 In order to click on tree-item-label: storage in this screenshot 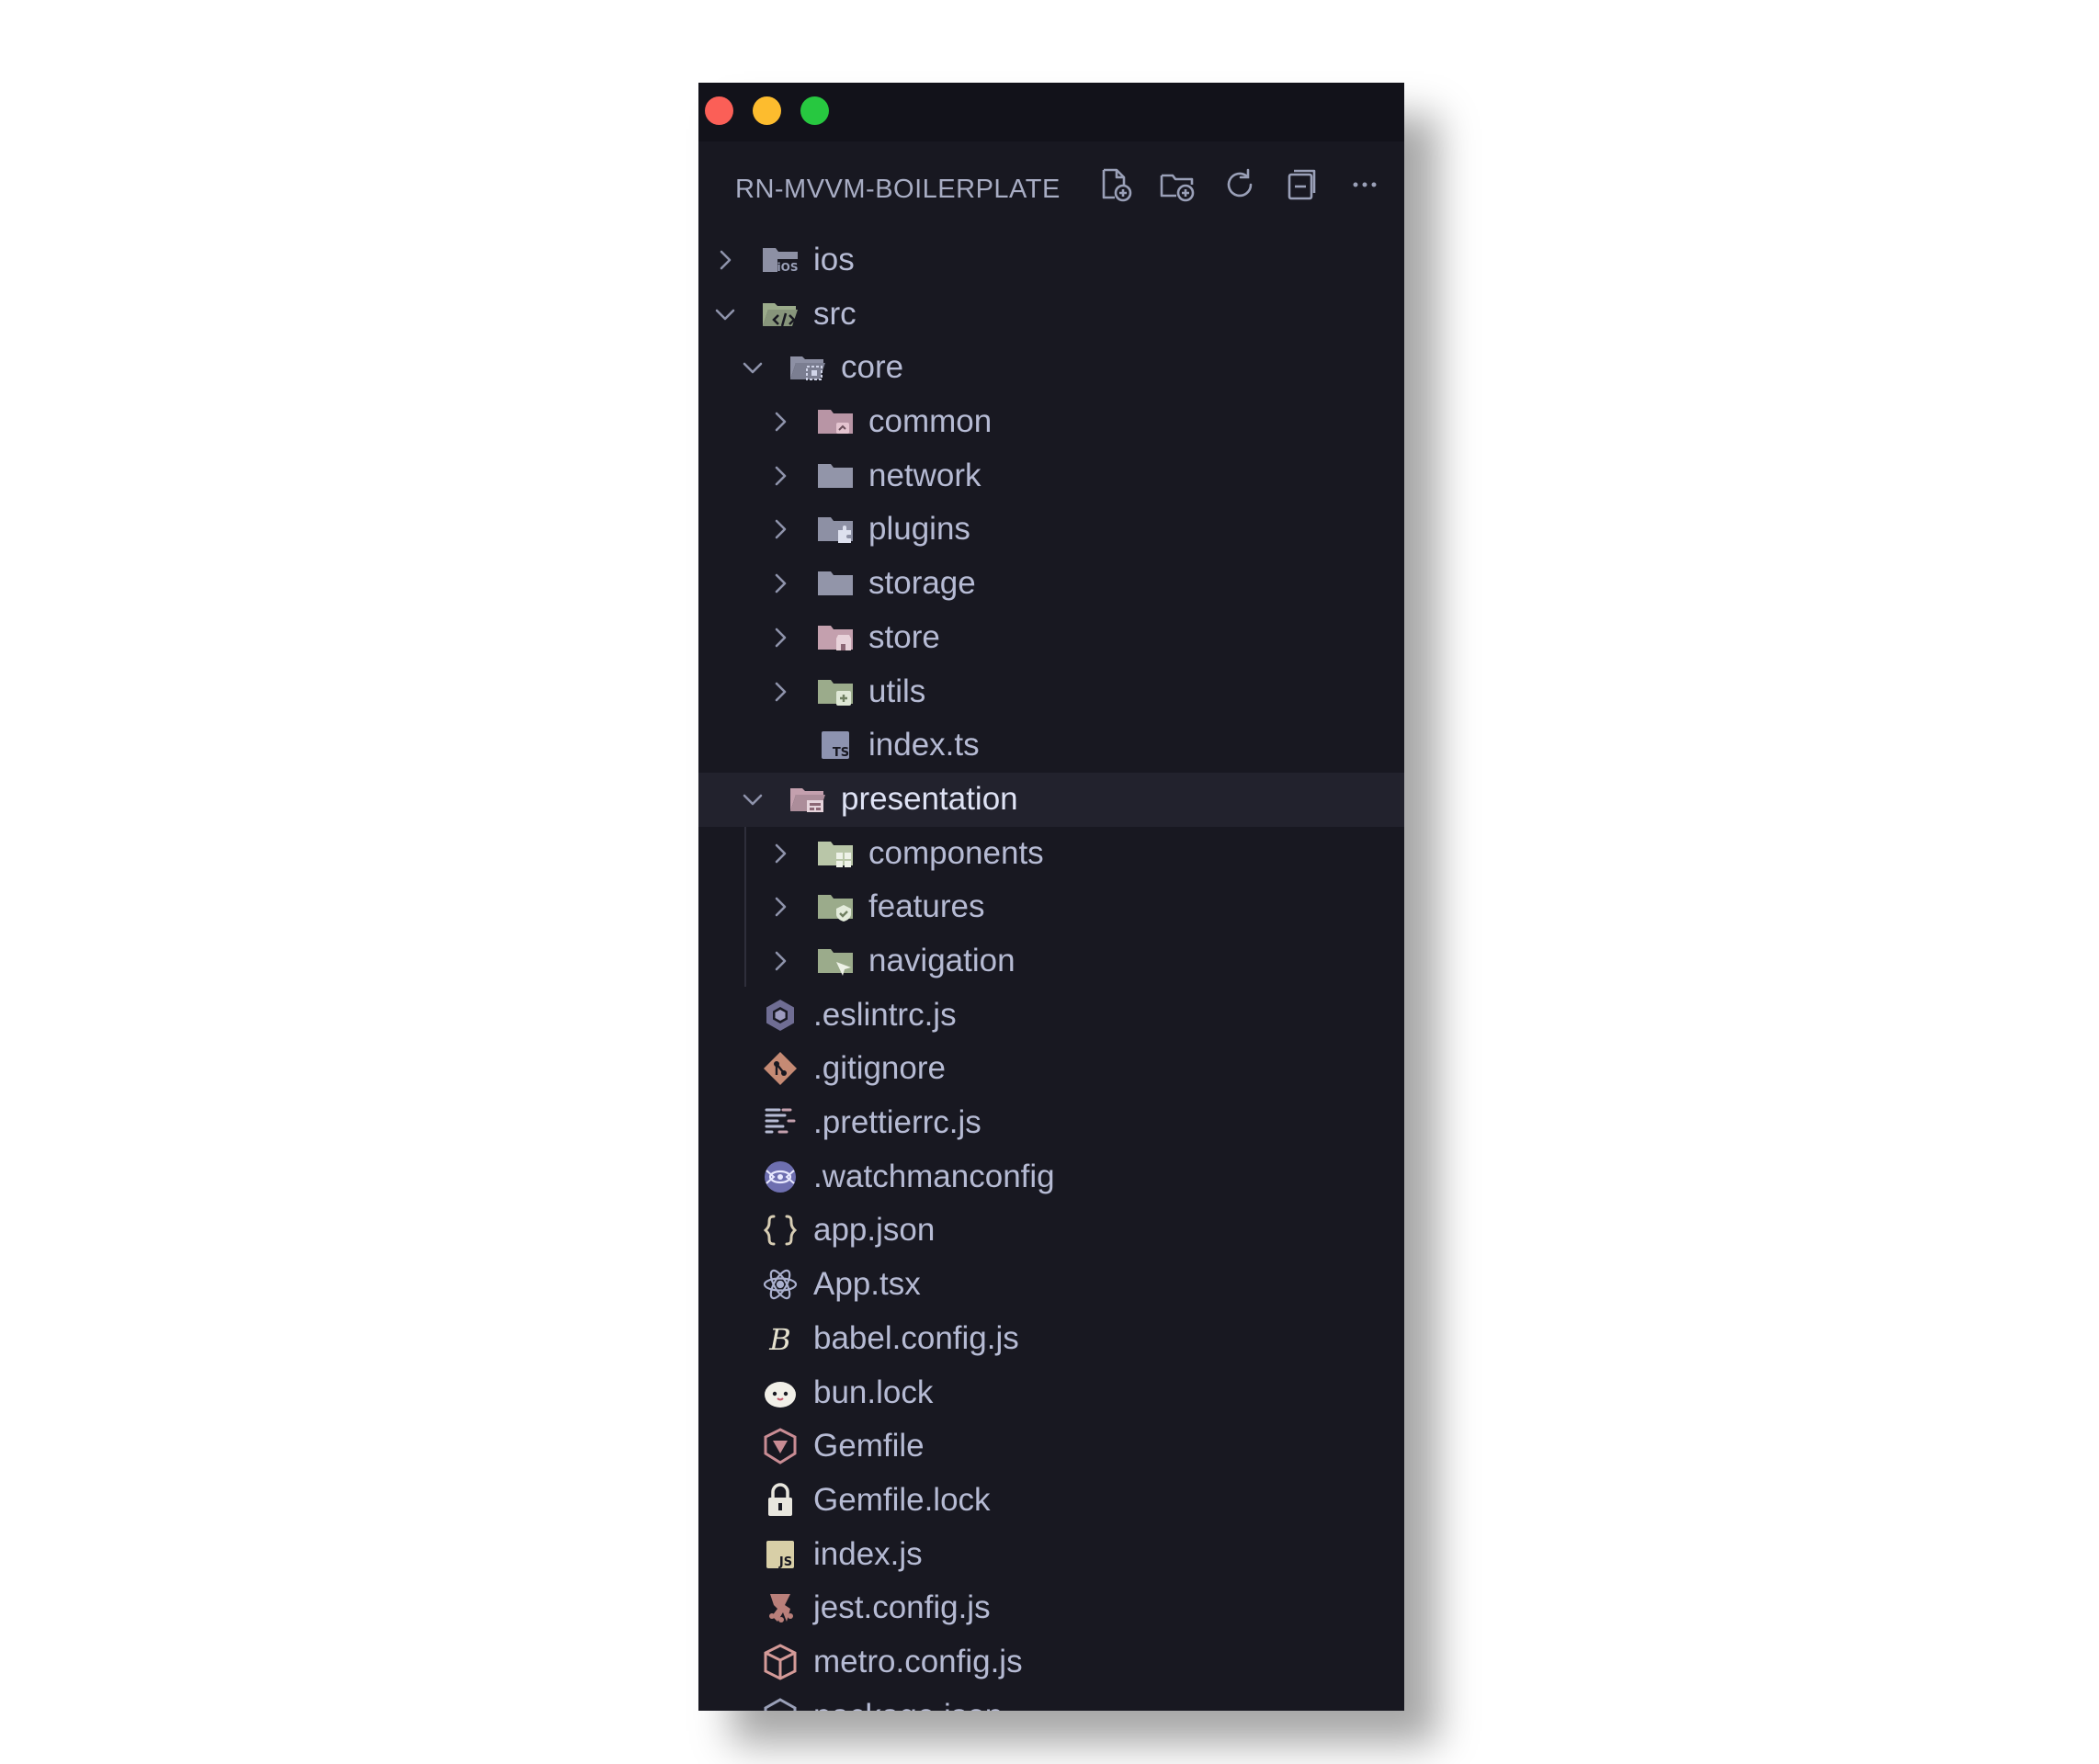, I will do `click(922, 583)`.